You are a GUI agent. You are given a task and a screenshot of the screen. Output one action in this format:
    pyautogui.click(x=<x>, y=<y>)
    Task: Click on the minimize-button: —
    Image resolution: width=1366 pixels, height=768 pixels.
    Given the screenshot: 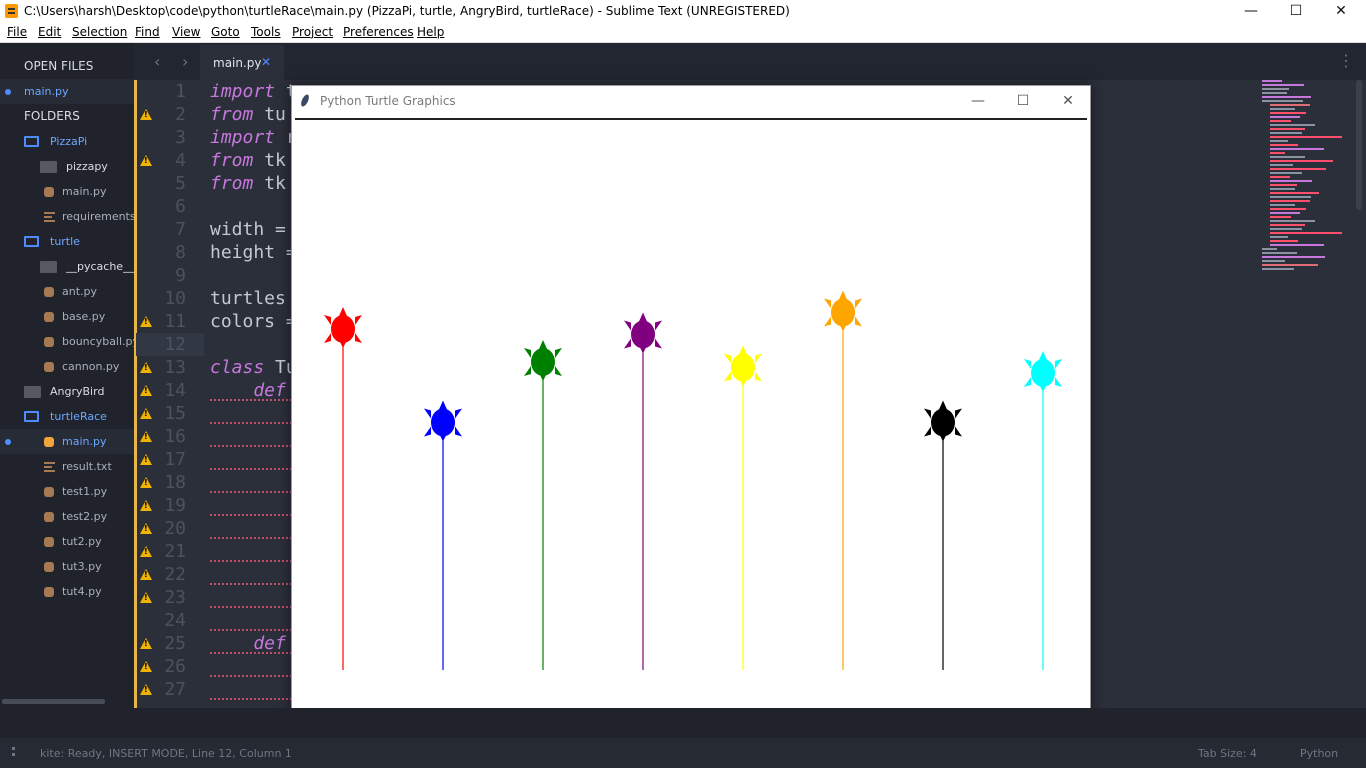 What is the action you would take?
    pyautogui.click(x=1251, y=11)
    